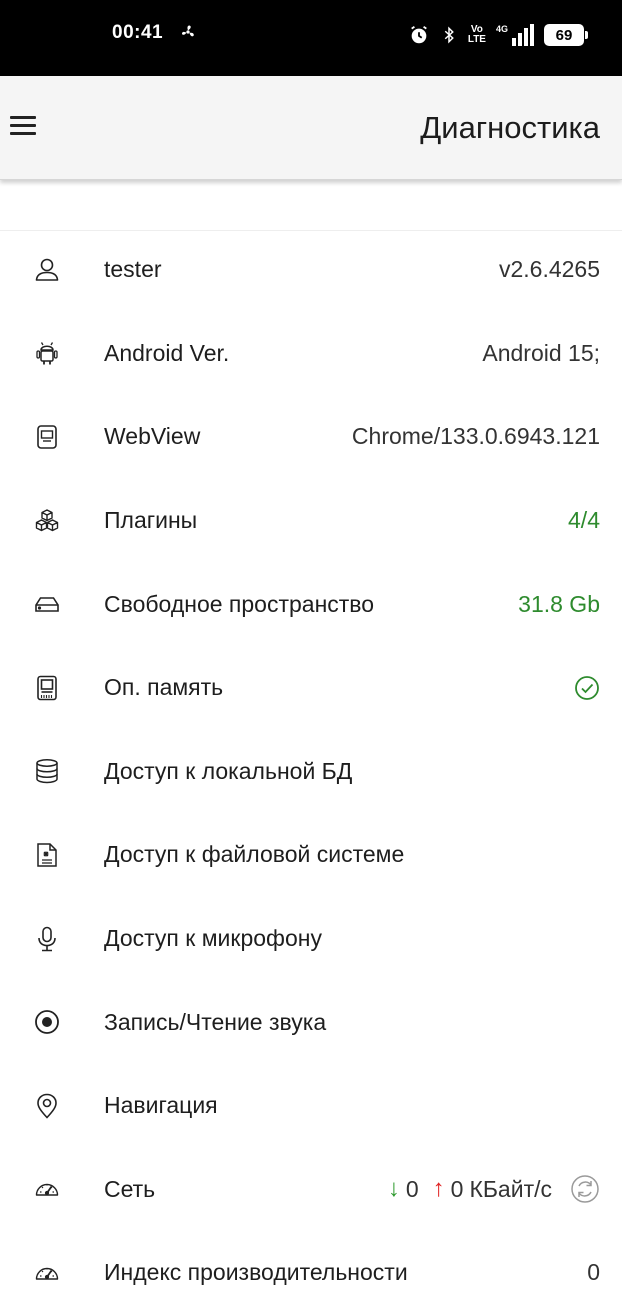  Describe the element at coordinates (161, 1105) in the screenshot. I see `item-label: Навигация` at that location.